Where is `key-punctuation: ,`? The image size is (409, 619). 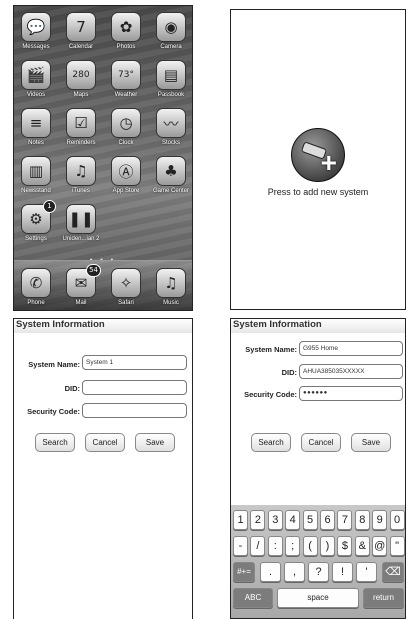
key-punctuation: , is located at coordinates (294, 572).